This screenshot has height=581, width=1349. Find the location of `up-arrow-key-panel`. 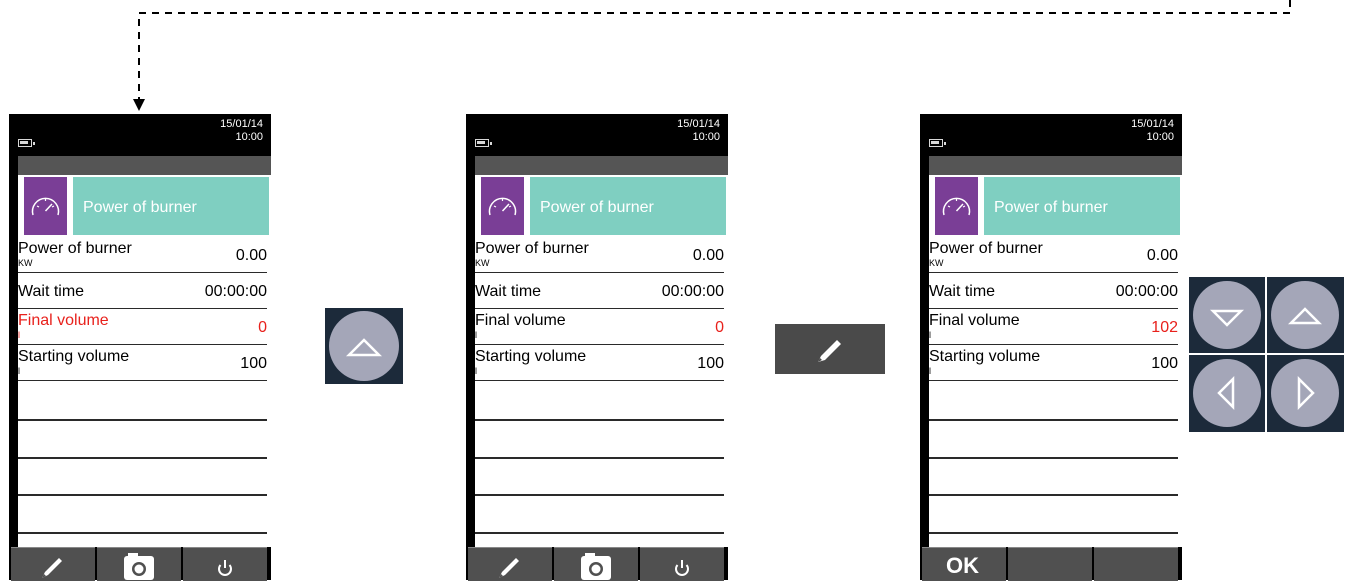

up-arrow-key-panel is located at coordinates (364, 346).